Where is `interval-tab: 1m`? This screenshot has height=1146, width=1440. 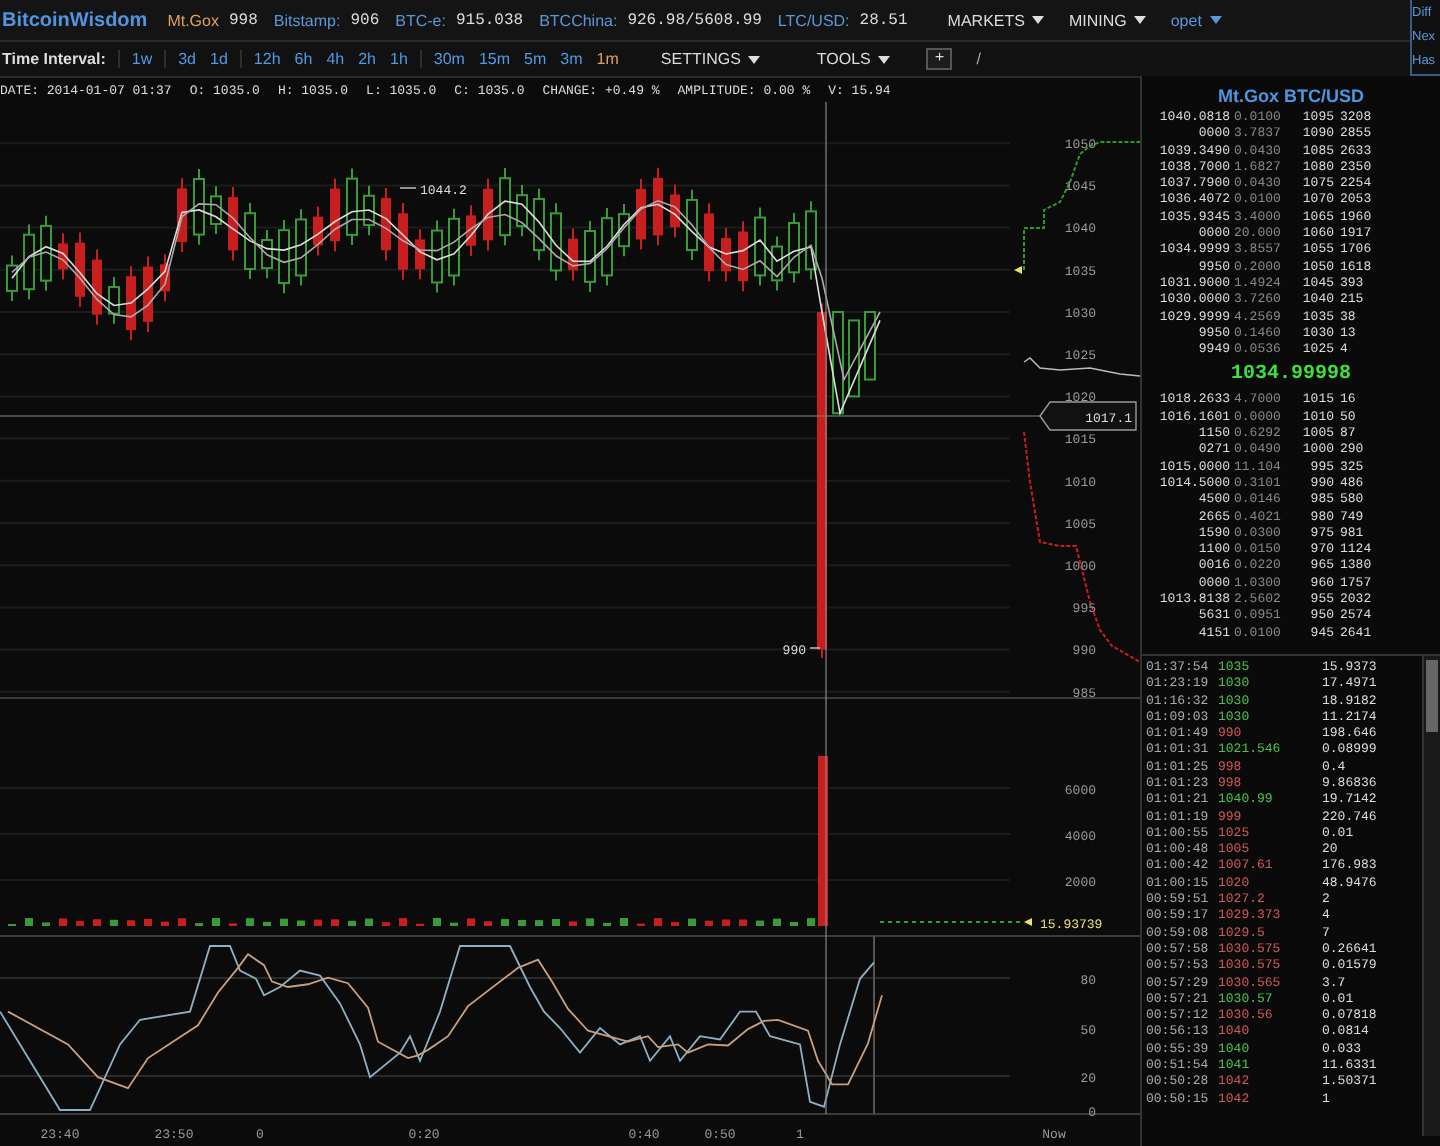
interval-tab: 1m is located at coordinates (607, 59).